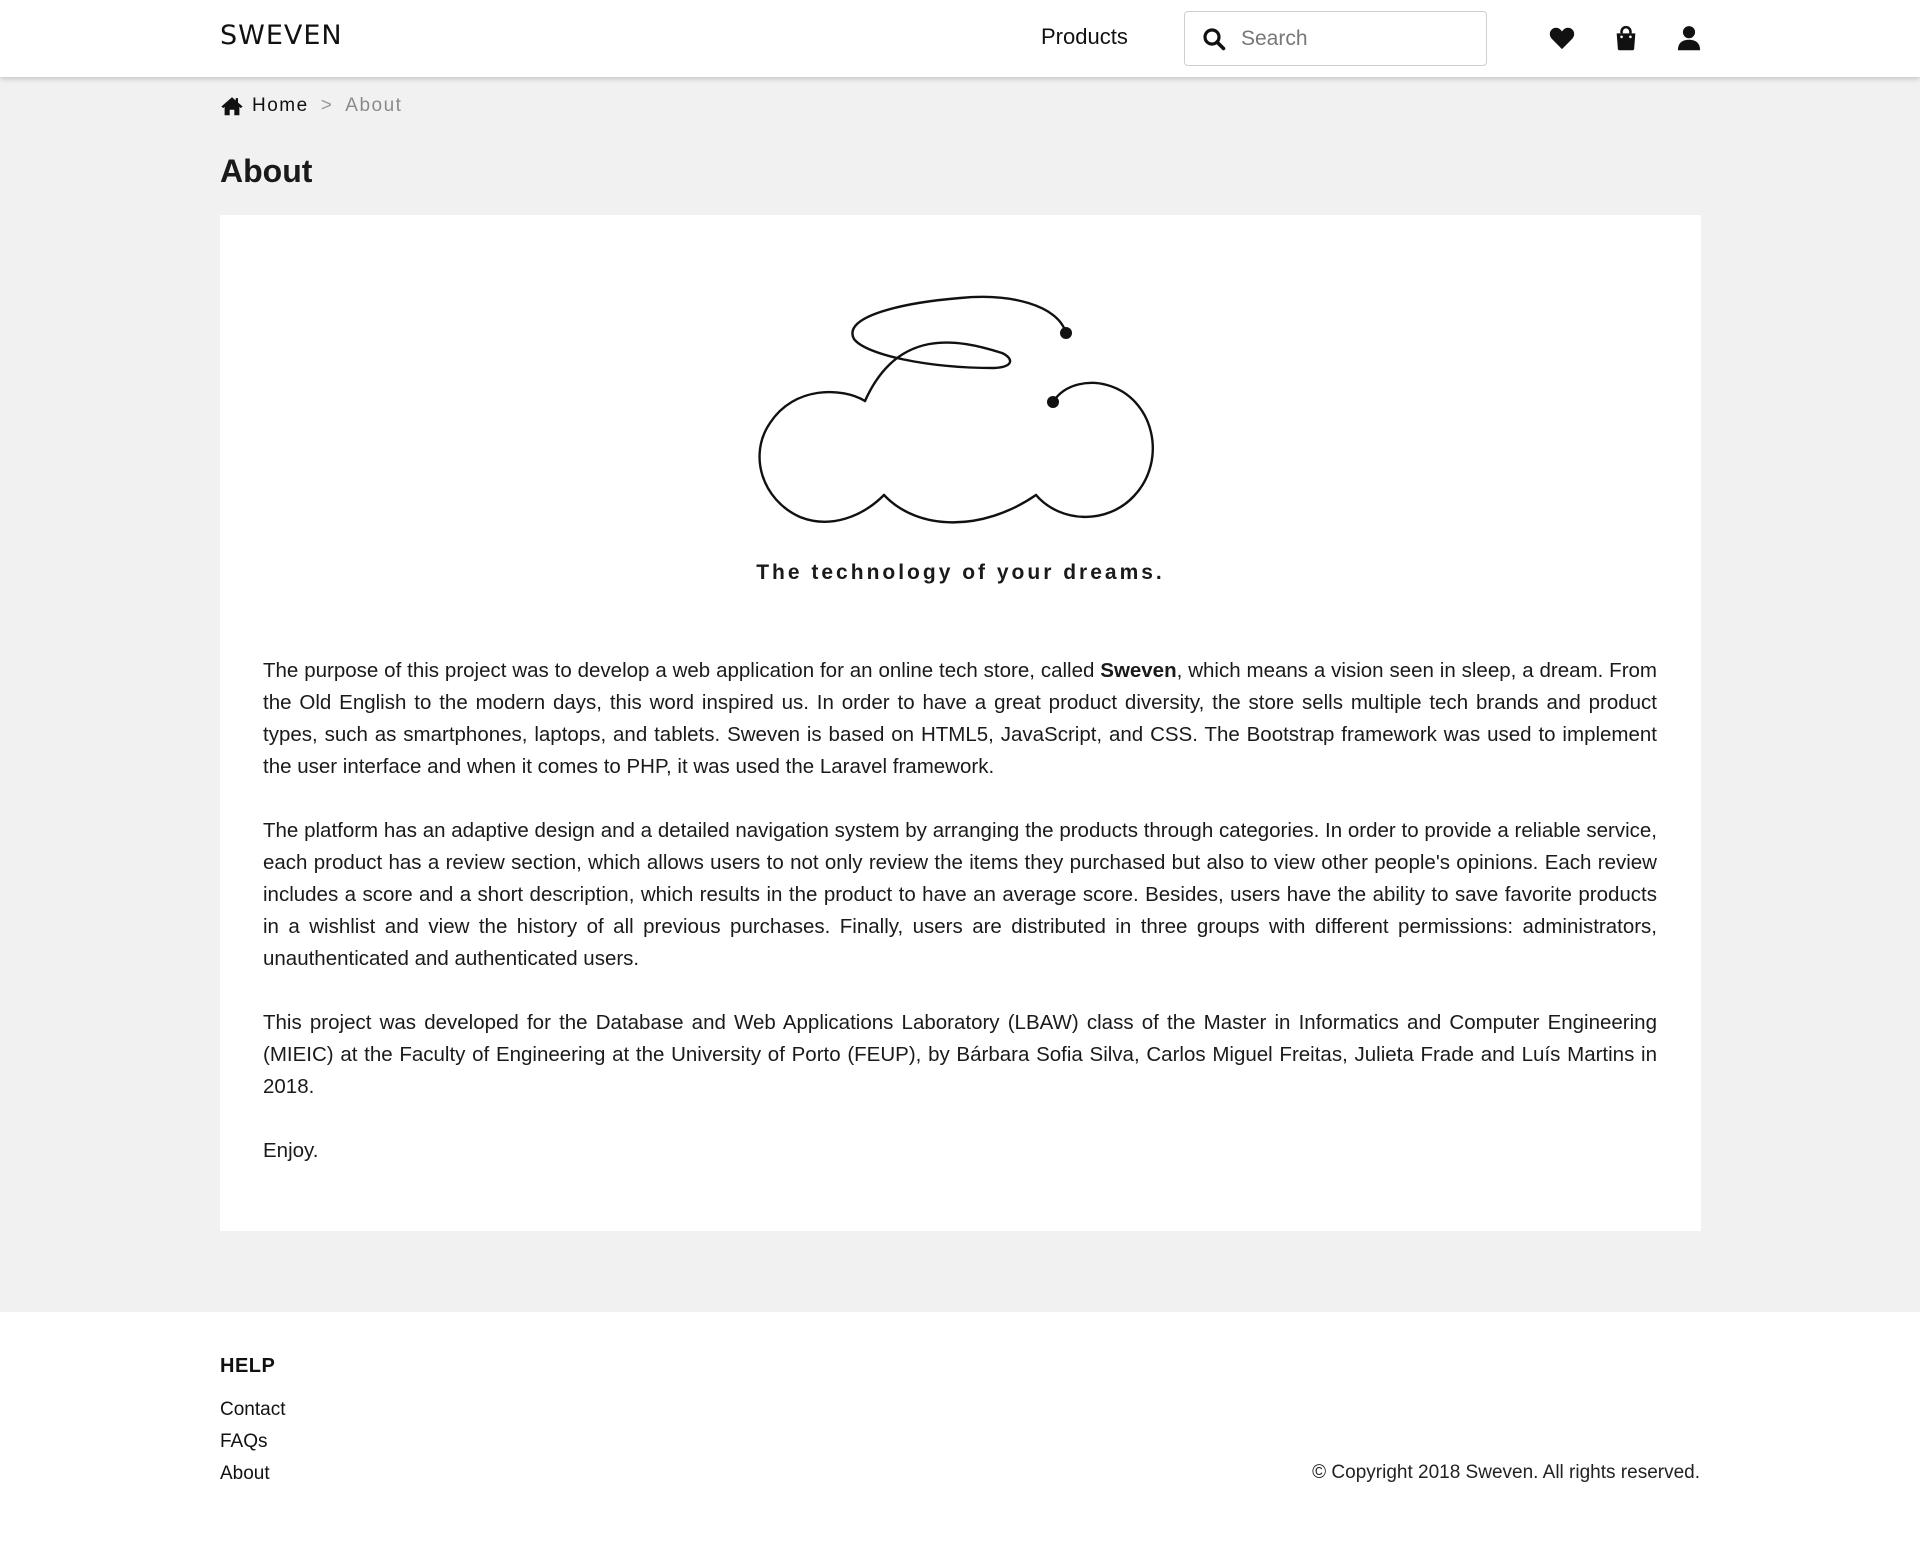  What do you see at coordinates (1562, 38) in the screenshot?
I see `heart-icon` at bounding box center [1562, 38].